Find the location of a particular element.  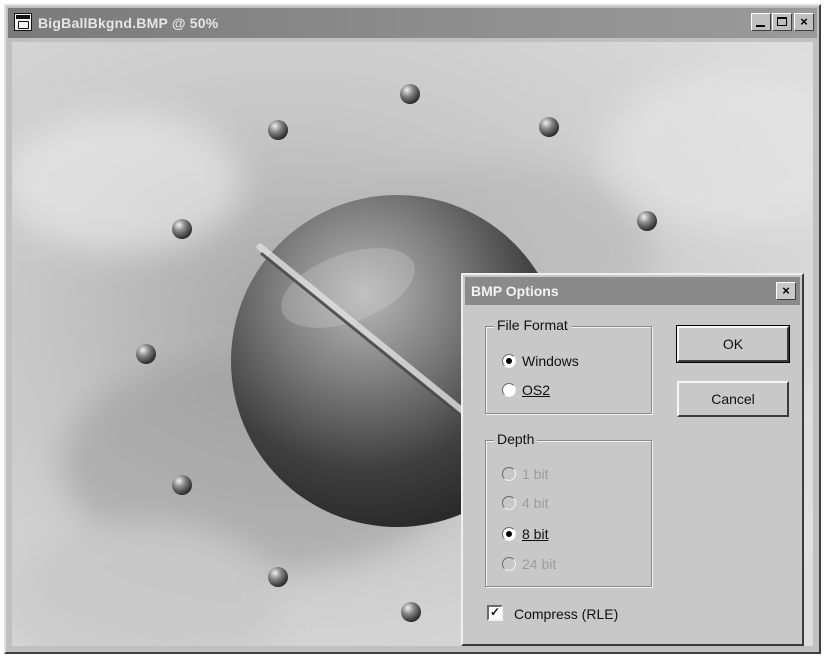

dialog-close-button: × is located at coordinates (786, 291).